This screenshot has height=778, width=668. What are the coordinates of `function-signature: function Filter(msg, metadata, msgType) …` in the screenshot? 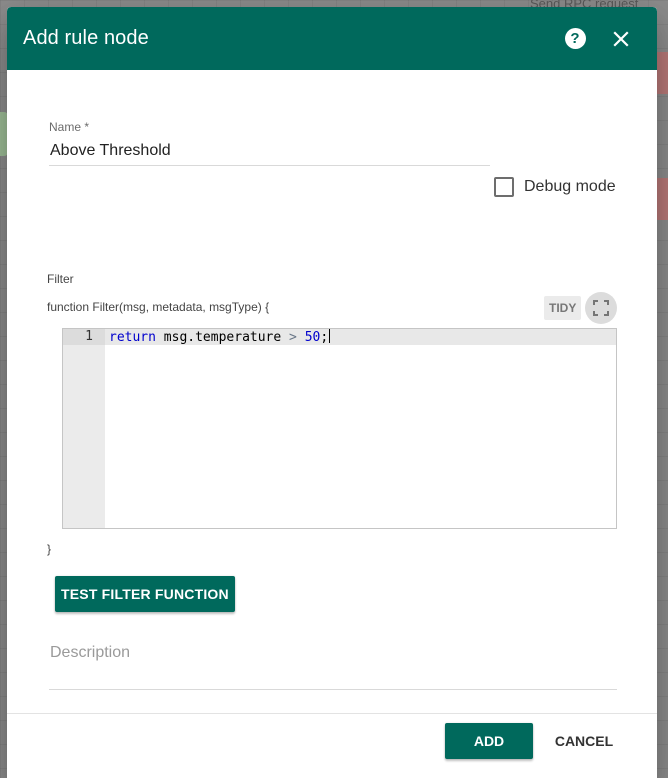 It's located at (158, 307).